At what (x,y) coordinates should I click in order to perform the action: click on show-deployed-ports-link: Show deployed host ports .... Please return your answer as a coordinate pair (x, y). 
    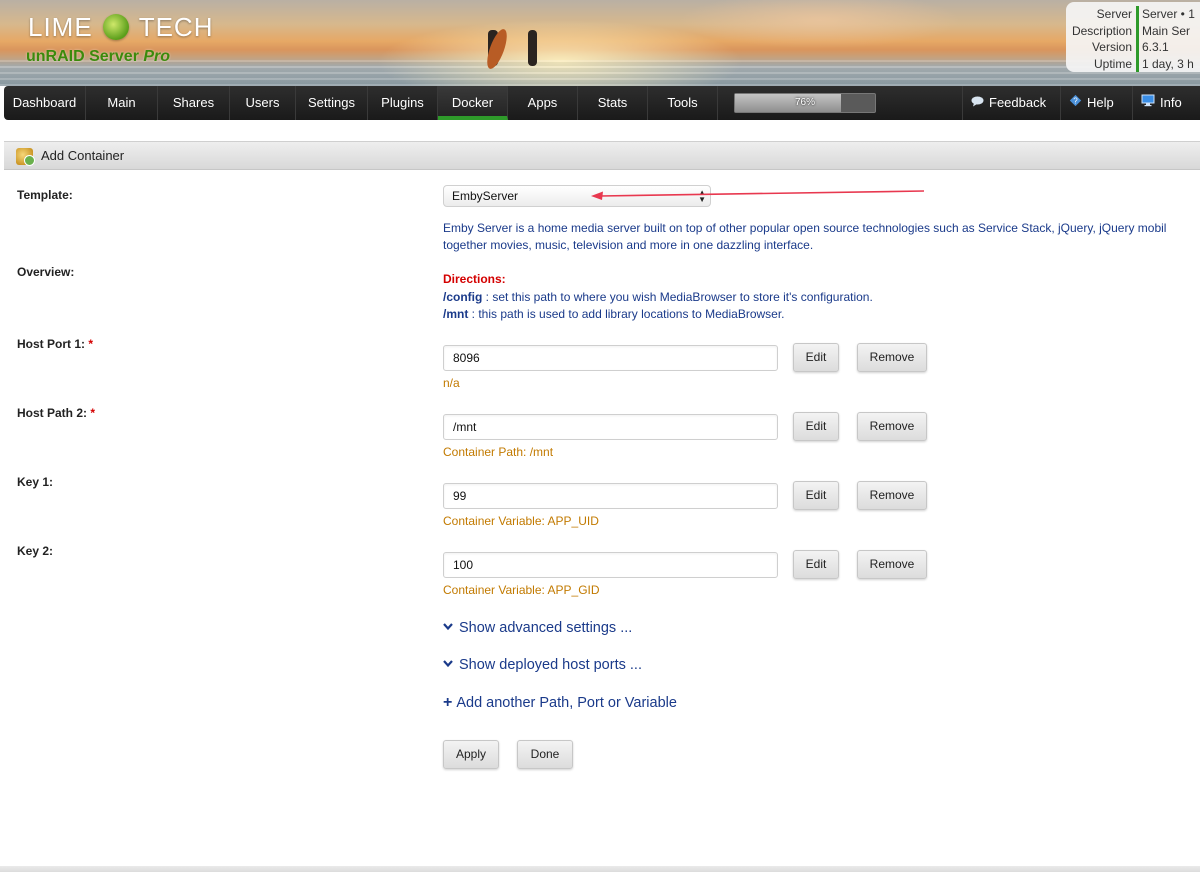
    Looking at the image, I should click on (542, 665).